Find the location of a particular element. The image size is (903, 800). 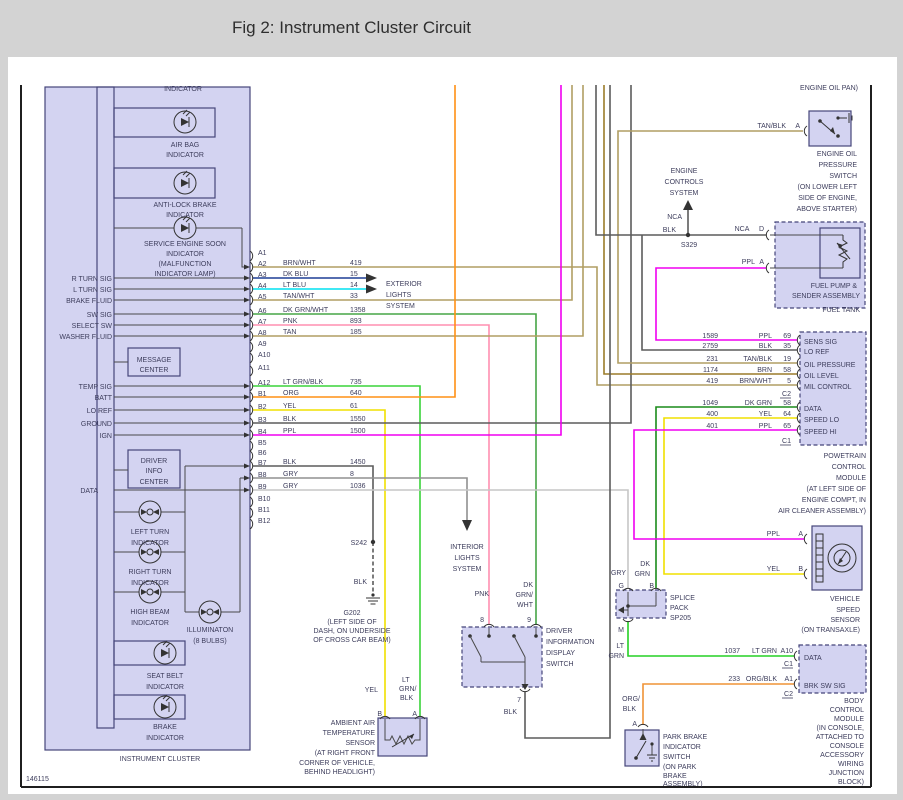

svg-text: SW SIG is located at coordinates (99, 315).